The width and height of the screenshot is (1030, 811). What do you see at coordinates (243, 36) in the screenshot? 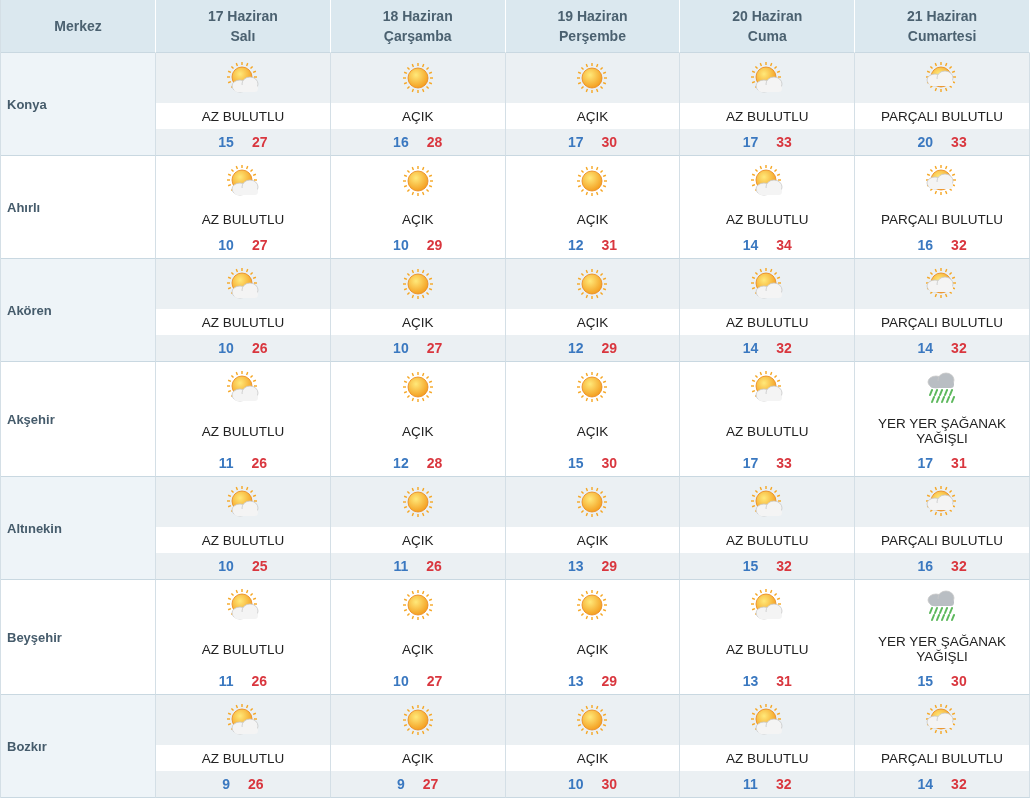
I see `weekday-label: Salı` at bounding box center [243, 36].